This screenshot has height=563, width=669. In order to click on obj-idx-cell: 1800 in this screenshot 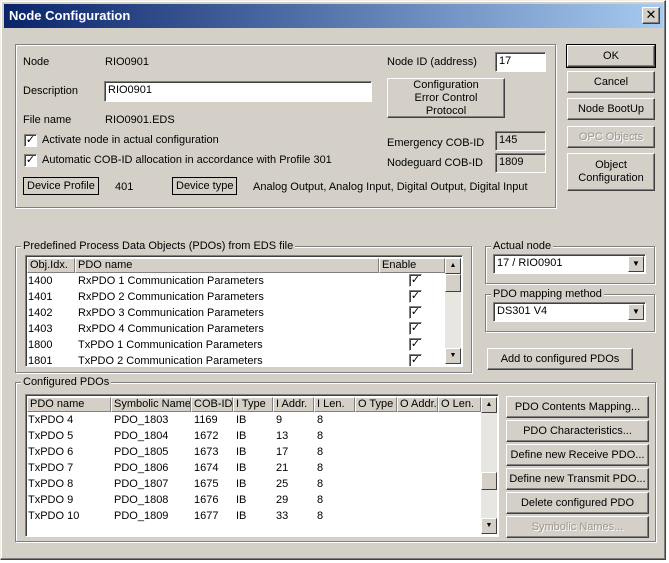, I will do `click(40, 345)`.